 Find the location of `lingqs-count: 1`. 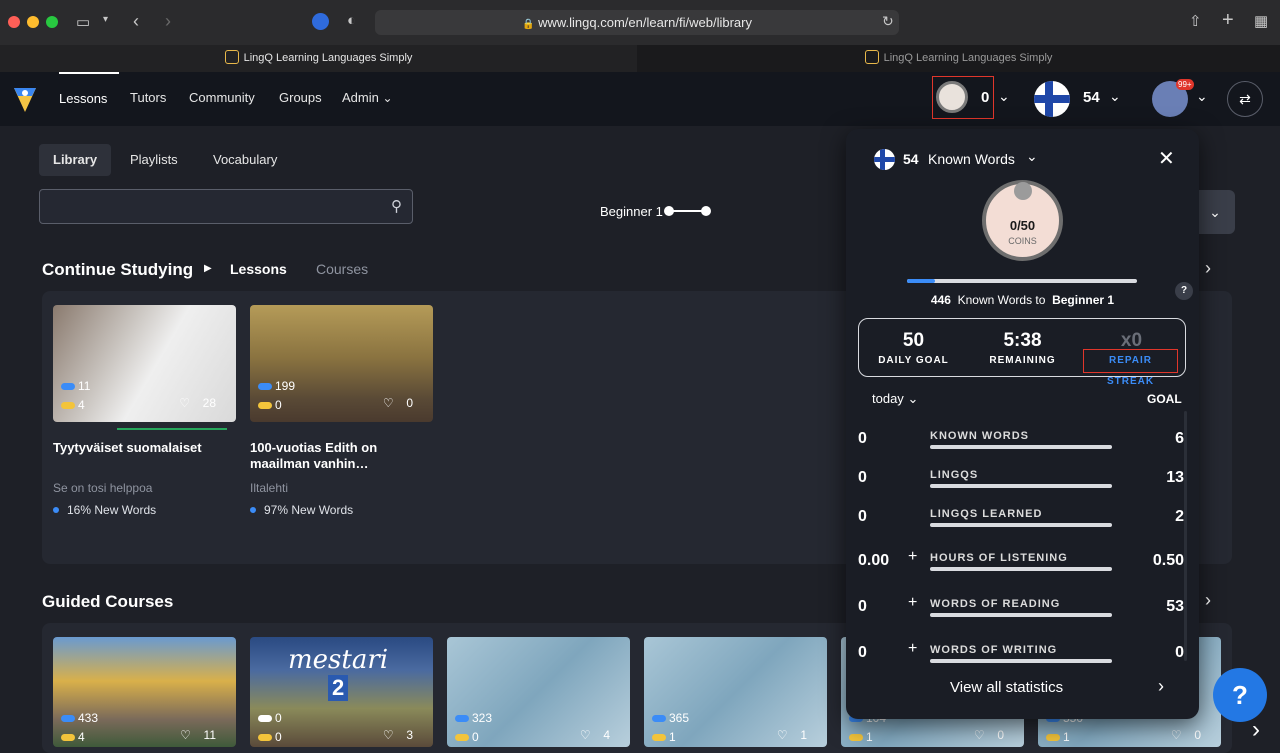

lingqs-count: 1 is located at coordinates (672, 737).